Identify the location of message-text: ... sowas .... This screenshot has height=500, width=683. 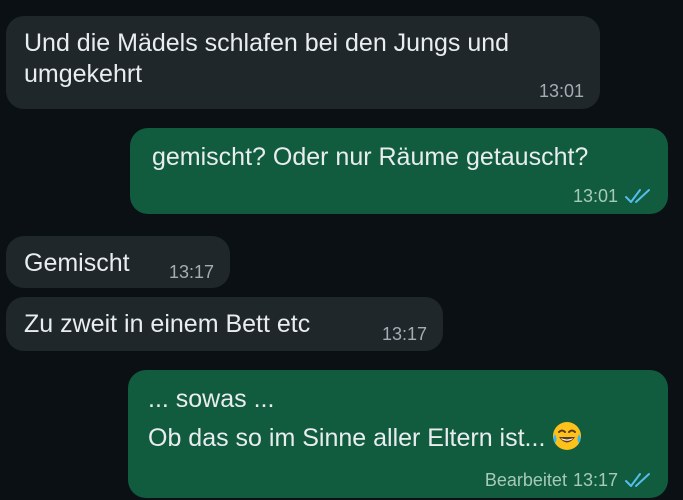
(211, 399).